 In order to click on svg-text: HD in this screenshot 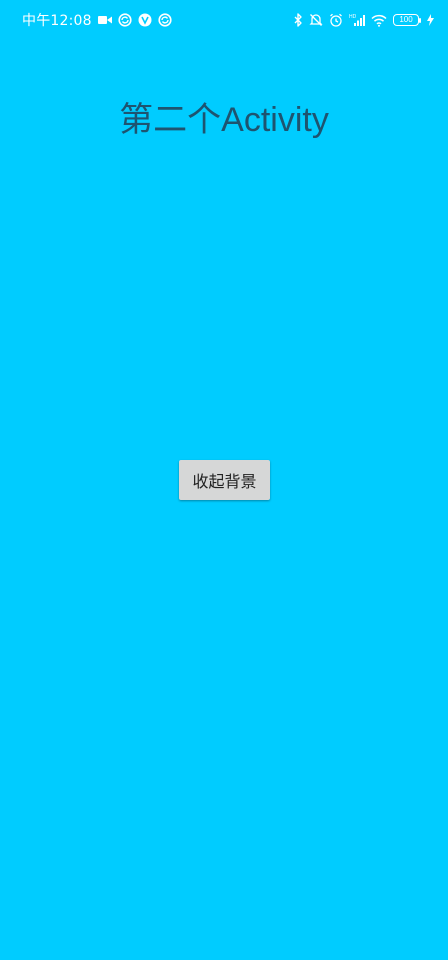, I will do `click(353, 17)`.